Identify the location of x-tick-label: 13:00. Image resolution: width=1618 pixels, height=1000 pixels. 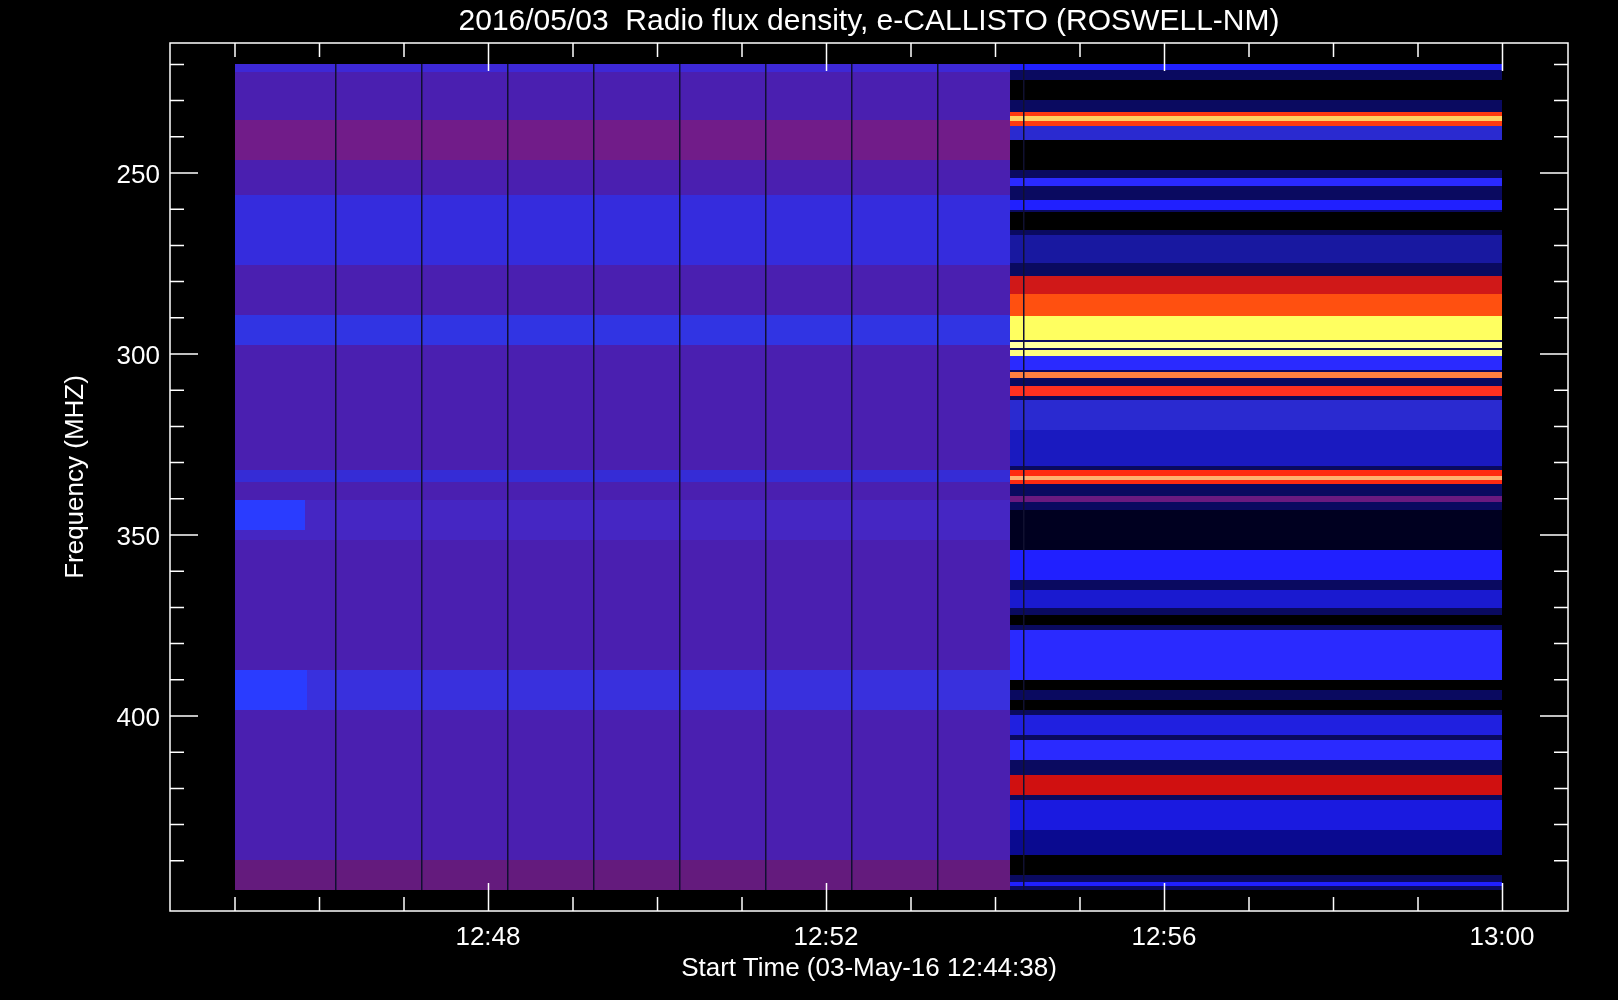
(1502, 936).